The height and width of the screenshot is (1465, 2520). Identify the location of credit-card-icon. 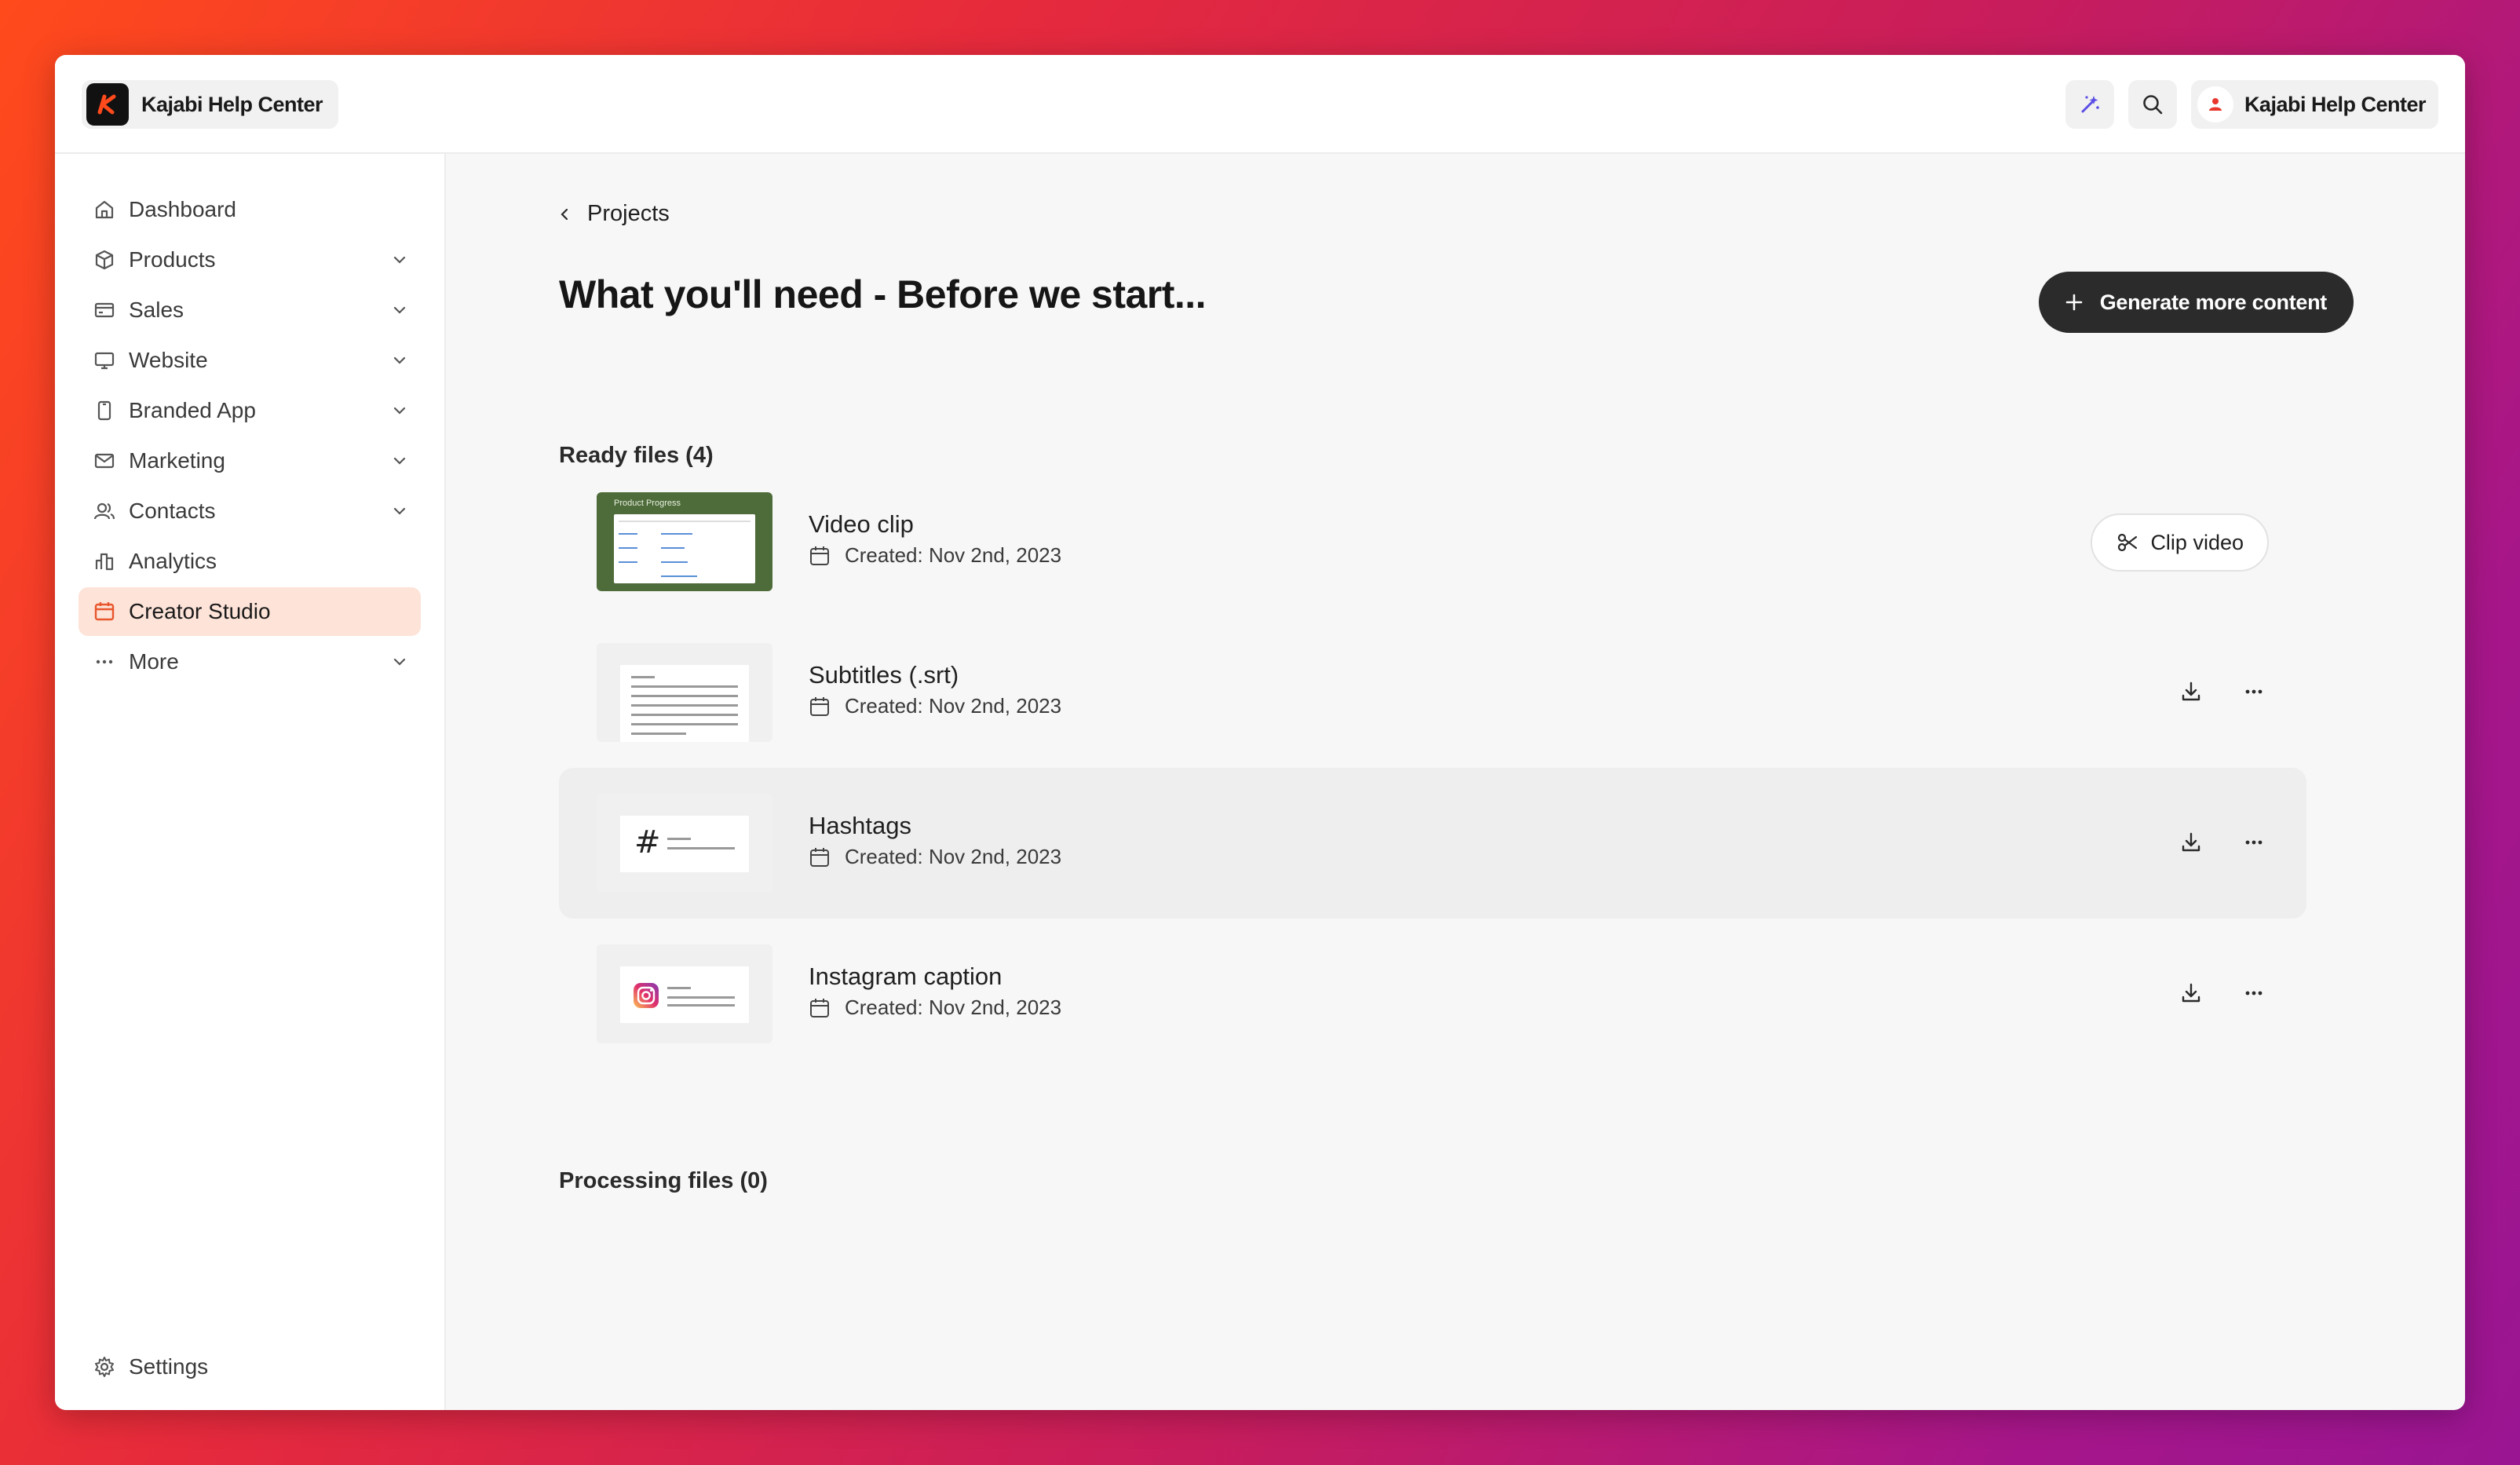
(104, 310).